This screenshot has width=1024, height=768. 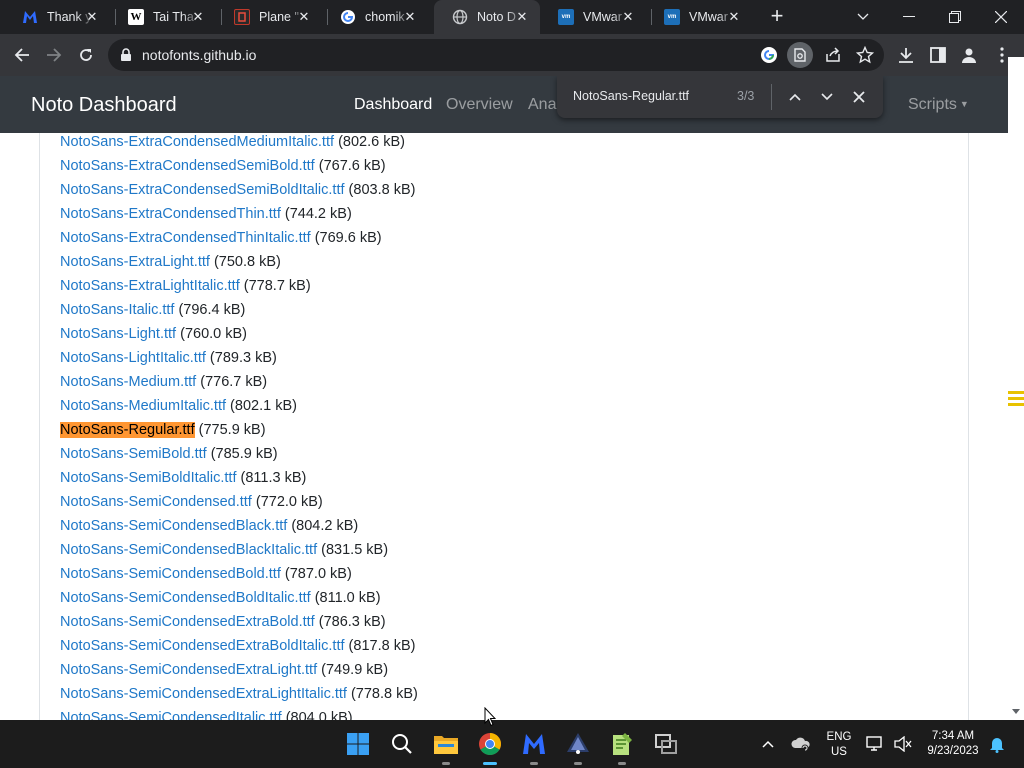 I want to click on google-lens-icon, so click(x=769, y=55).